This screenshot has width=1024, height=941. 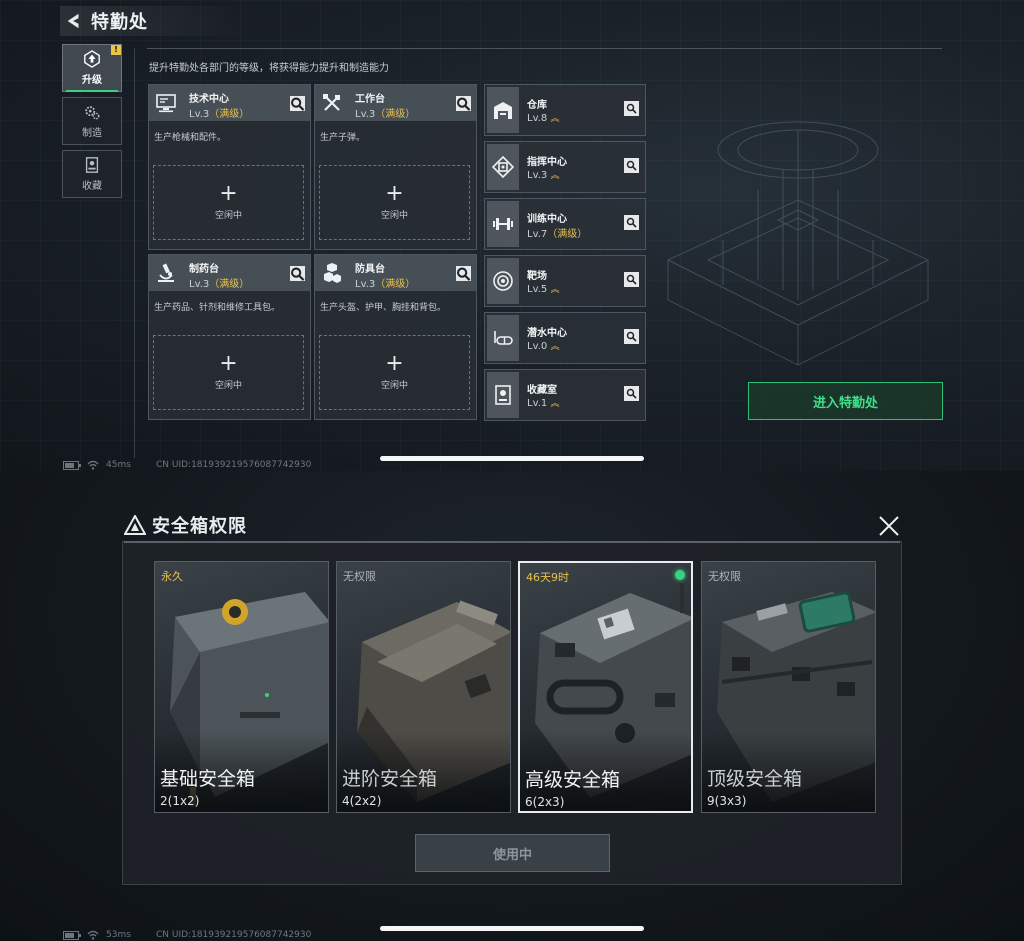 I want to click on microscope-icon, so click(x=166, y=272).